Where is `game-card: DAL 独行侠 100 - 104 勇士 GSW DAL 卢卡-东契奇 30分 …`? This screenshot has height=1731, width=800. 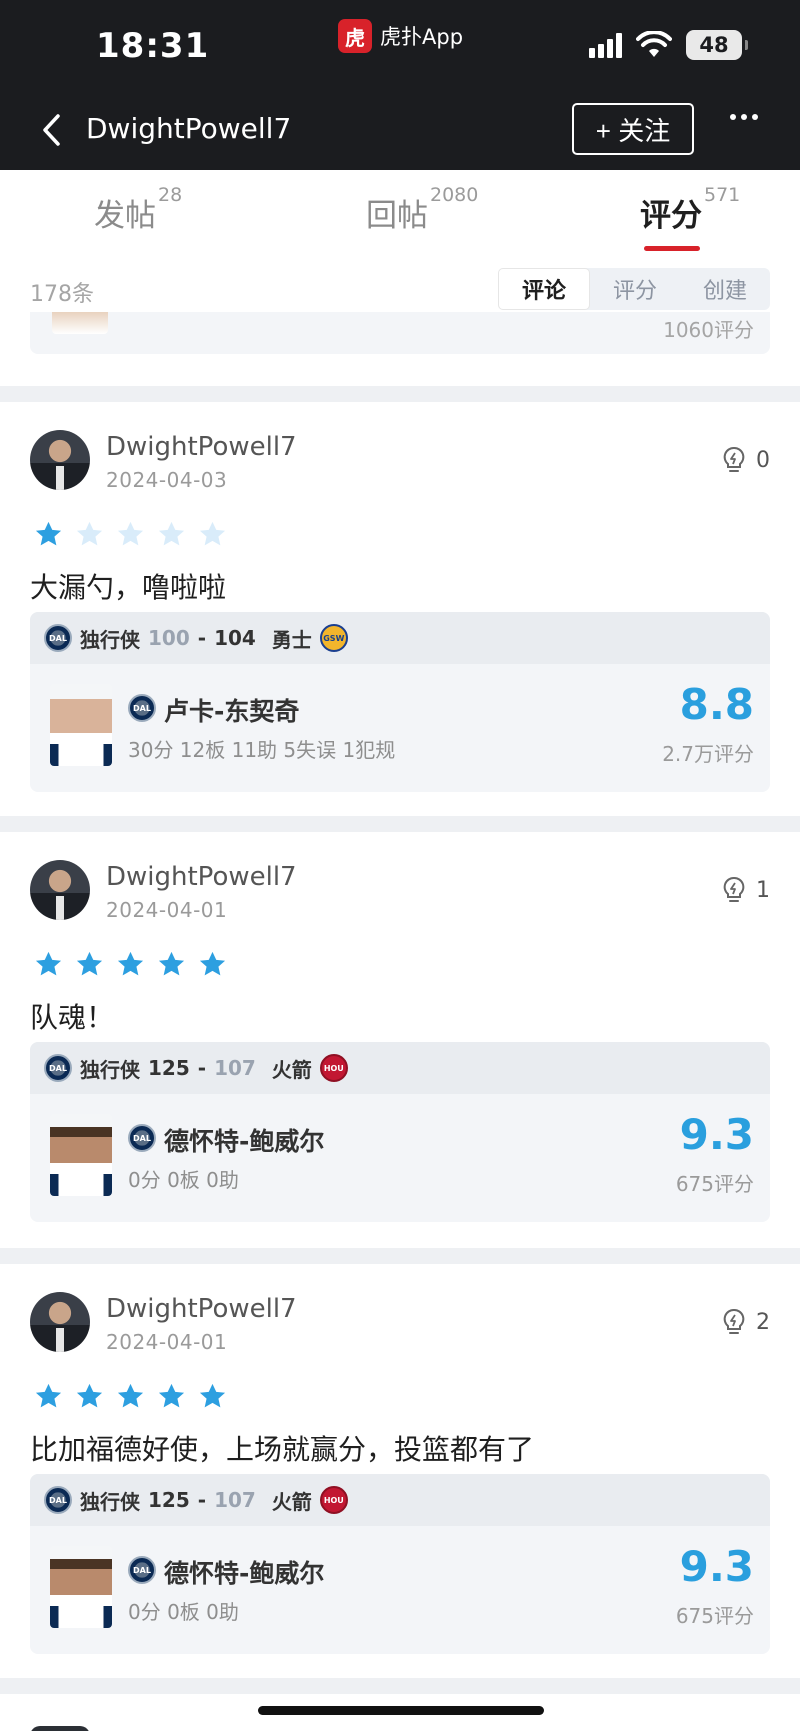 game-card: DAL 独行侠 100 - 104 勇士 GSW DAL 卢卡-东契奇 30分 … is located at coordinates (400, 702).